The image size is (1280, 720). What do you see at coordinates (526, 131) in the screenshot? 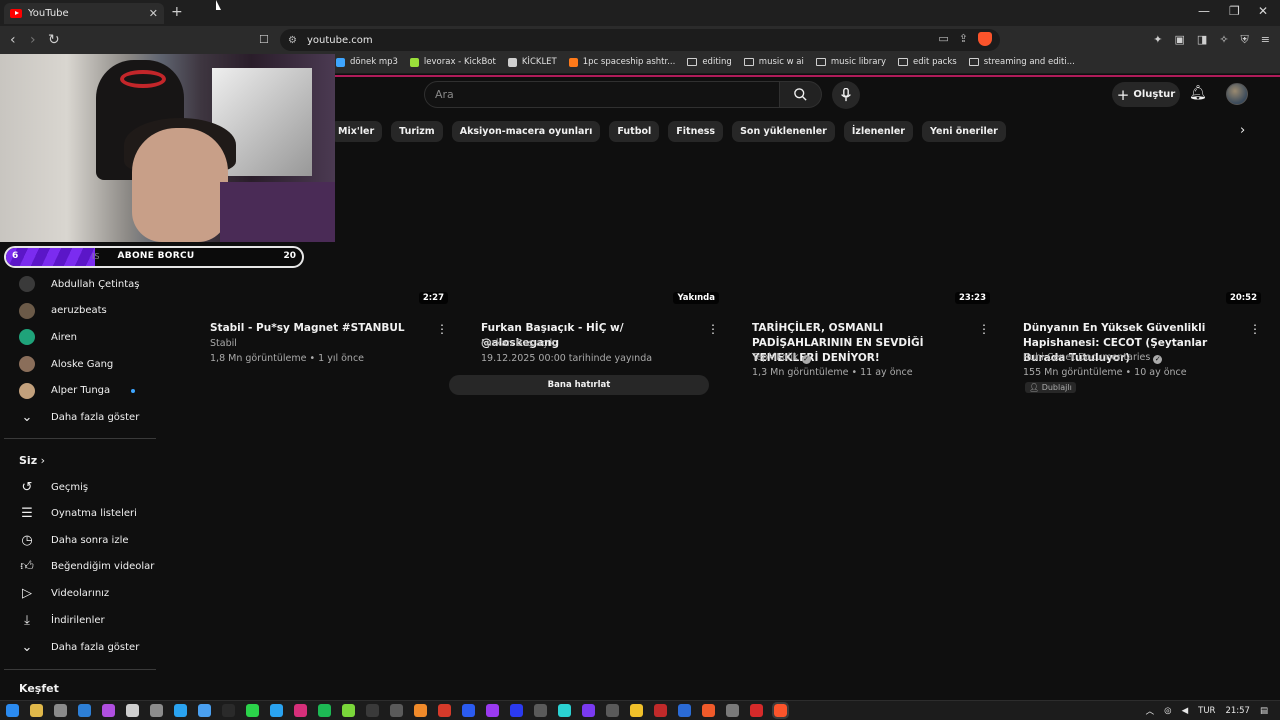
I see `filter-chip: Aksiyon-macera oyunları` at bounding box center [526, 131].